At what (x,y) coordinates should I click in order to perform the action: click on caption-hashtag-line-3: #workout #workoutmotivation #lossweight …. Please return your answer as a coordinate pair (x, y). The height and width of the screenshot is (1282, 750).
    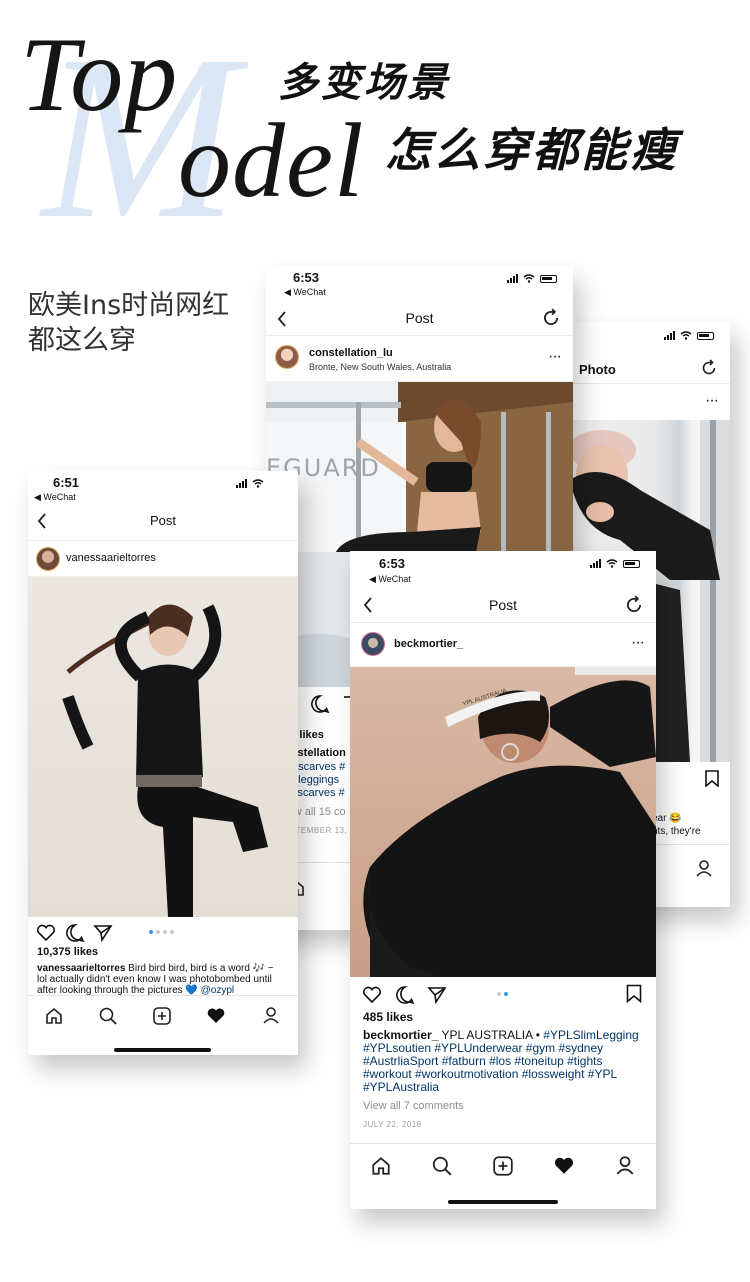
    Looking at the image, I should click on (490, 1074).